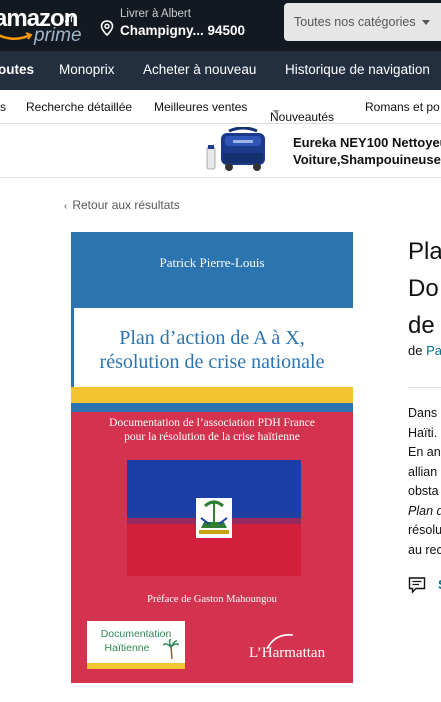  I want to click on cover-subtitle-line2: pour la résolution de la crise haïtienne, so click(212, 437).